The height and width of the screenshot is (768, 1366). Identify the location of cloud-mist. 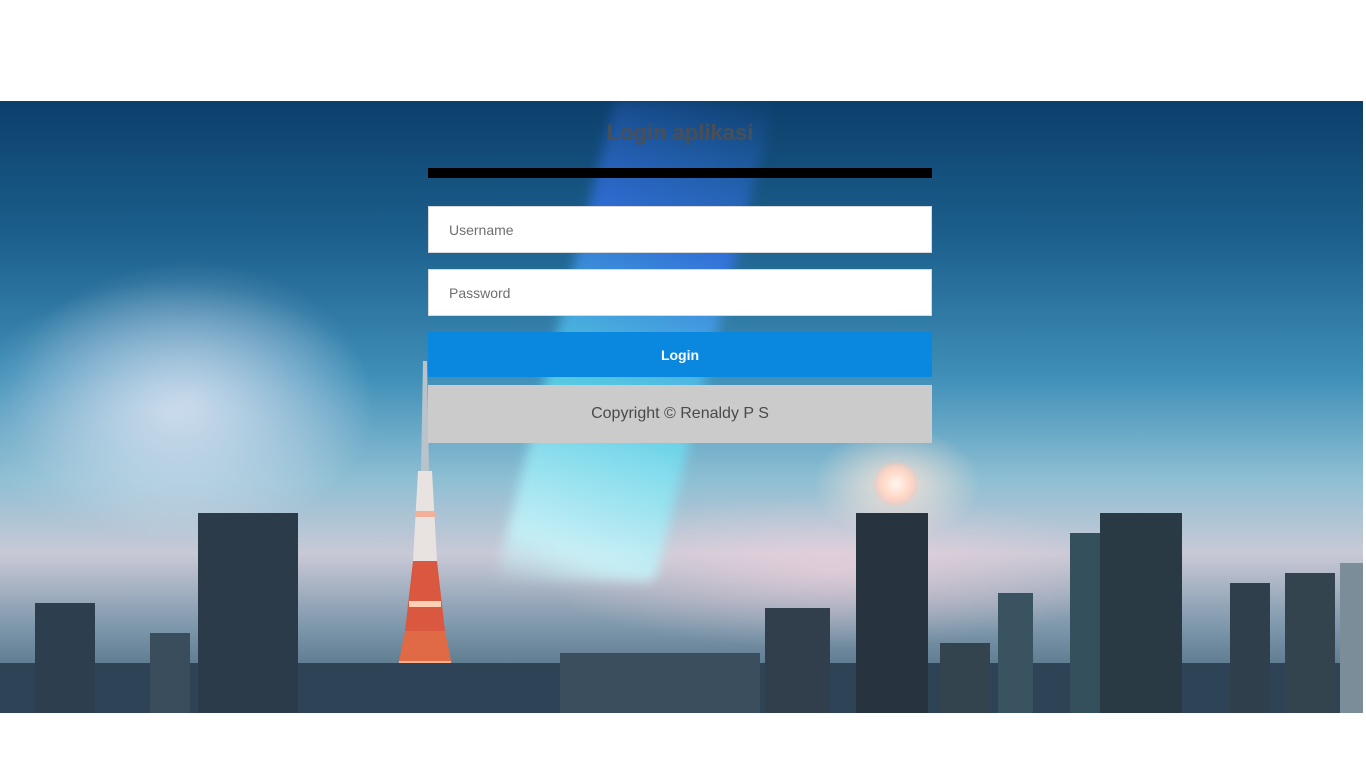
(190, 411).